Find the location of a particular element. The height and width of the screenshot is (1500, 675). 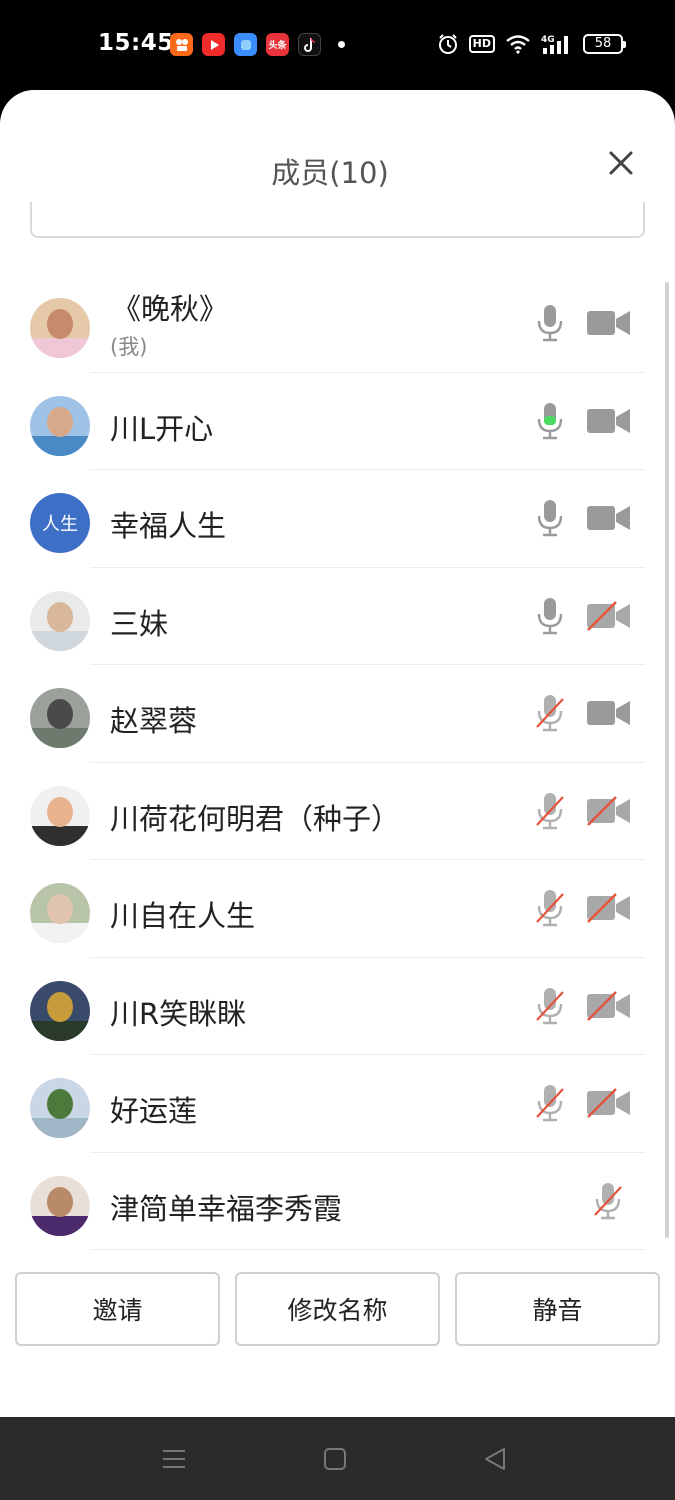

signal-4g-icon: 4G is located at coordinates (557, 44).